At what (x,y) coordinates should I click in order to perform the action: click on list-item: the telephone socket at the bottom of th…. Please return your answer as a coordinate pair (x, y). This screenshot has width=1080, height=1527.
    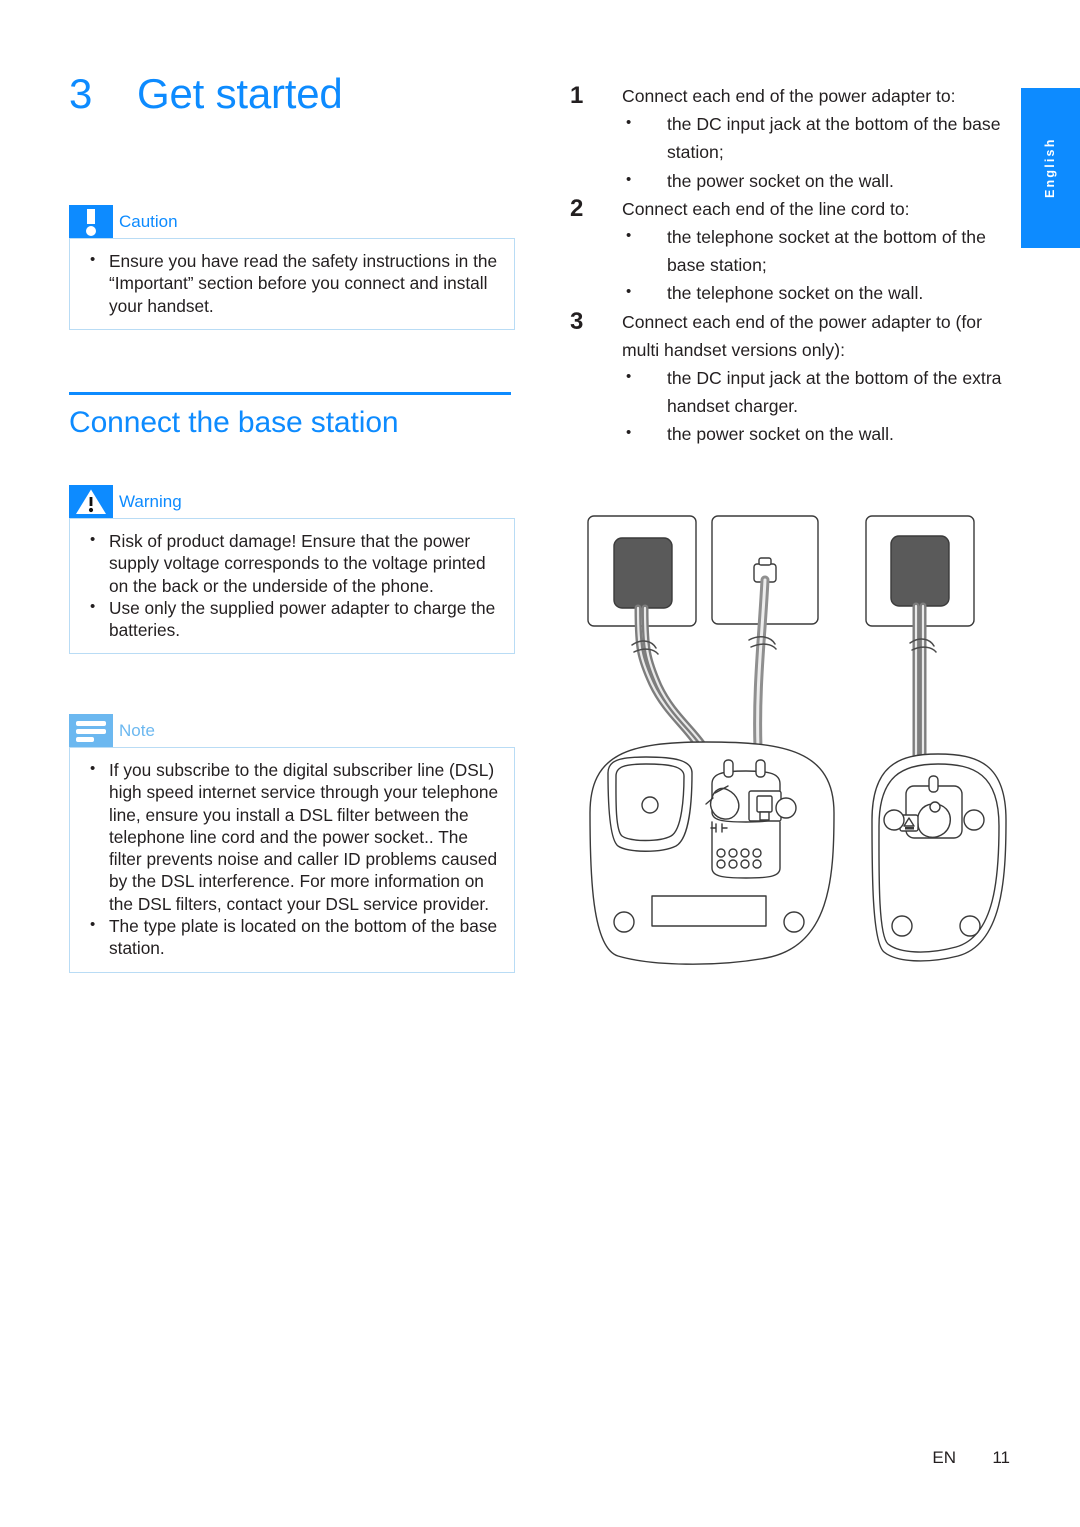
    Looking at the image, I should click on (815, 250).